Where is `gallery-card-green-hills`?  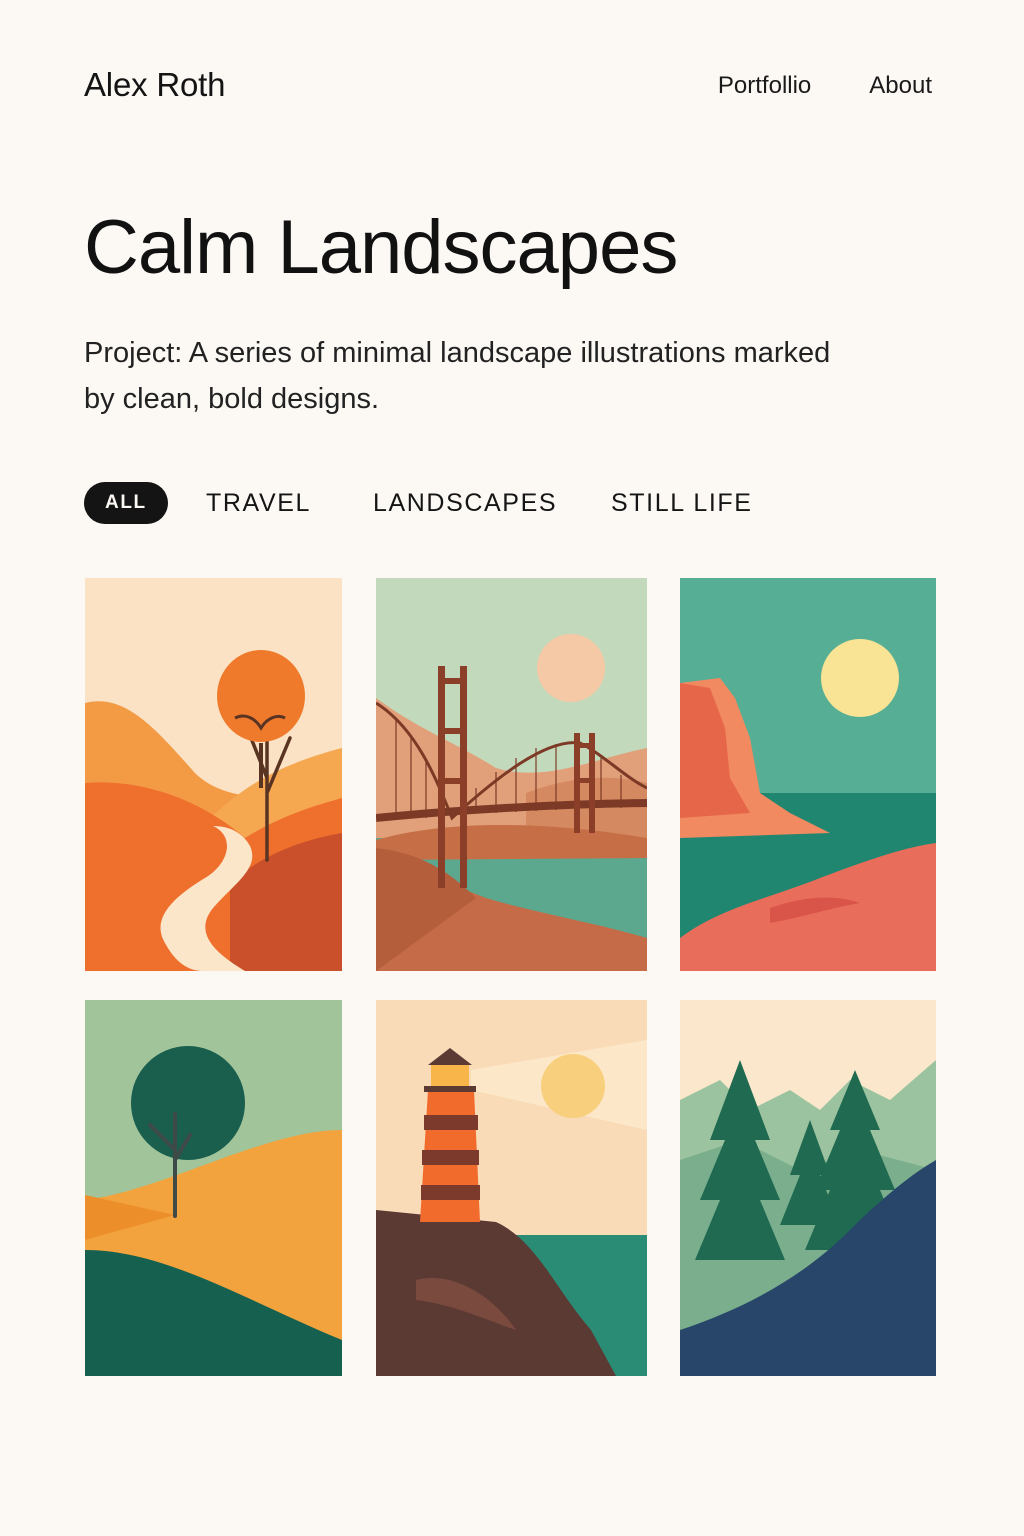 gallery-card-green-hills is located at coordinates (213, 1188).